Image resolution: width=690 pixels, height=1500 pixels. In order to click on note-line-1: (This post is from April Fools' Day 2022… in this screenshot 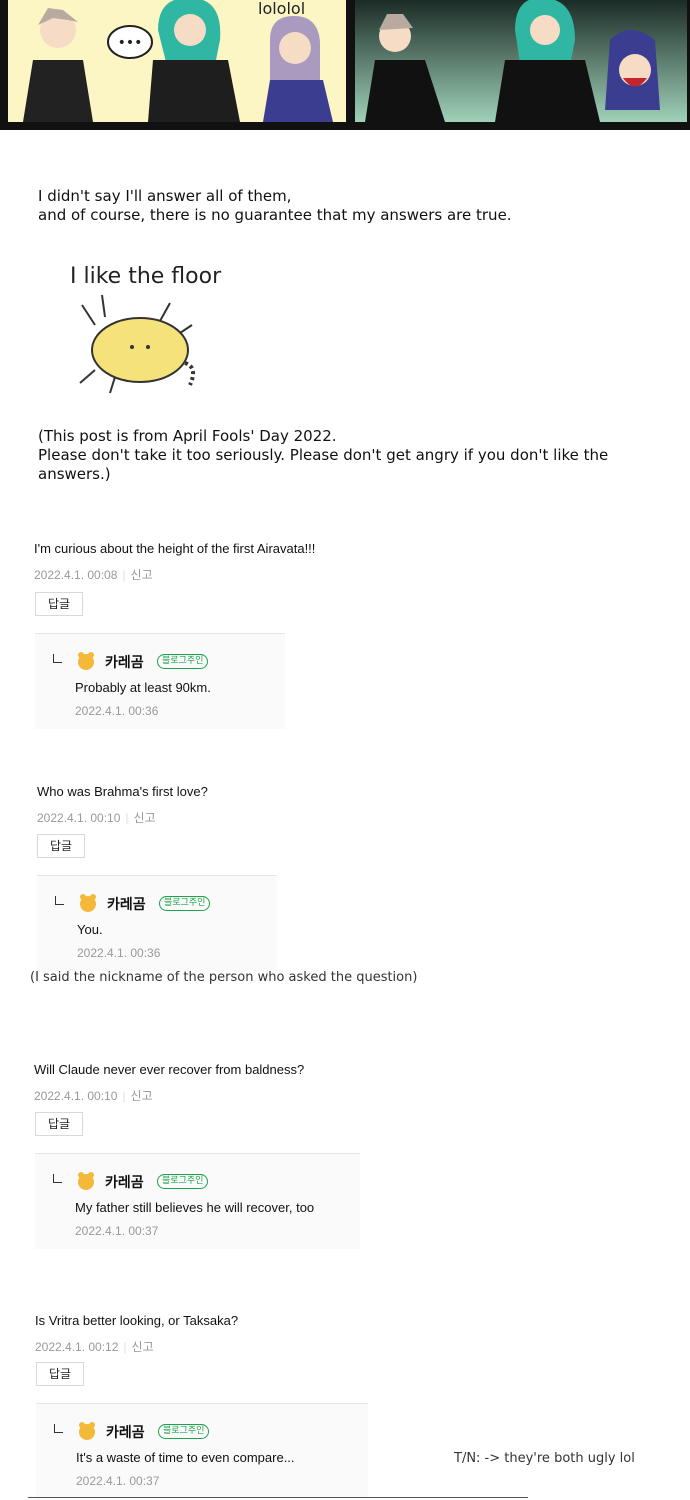, I will do `click(187, 436)`.